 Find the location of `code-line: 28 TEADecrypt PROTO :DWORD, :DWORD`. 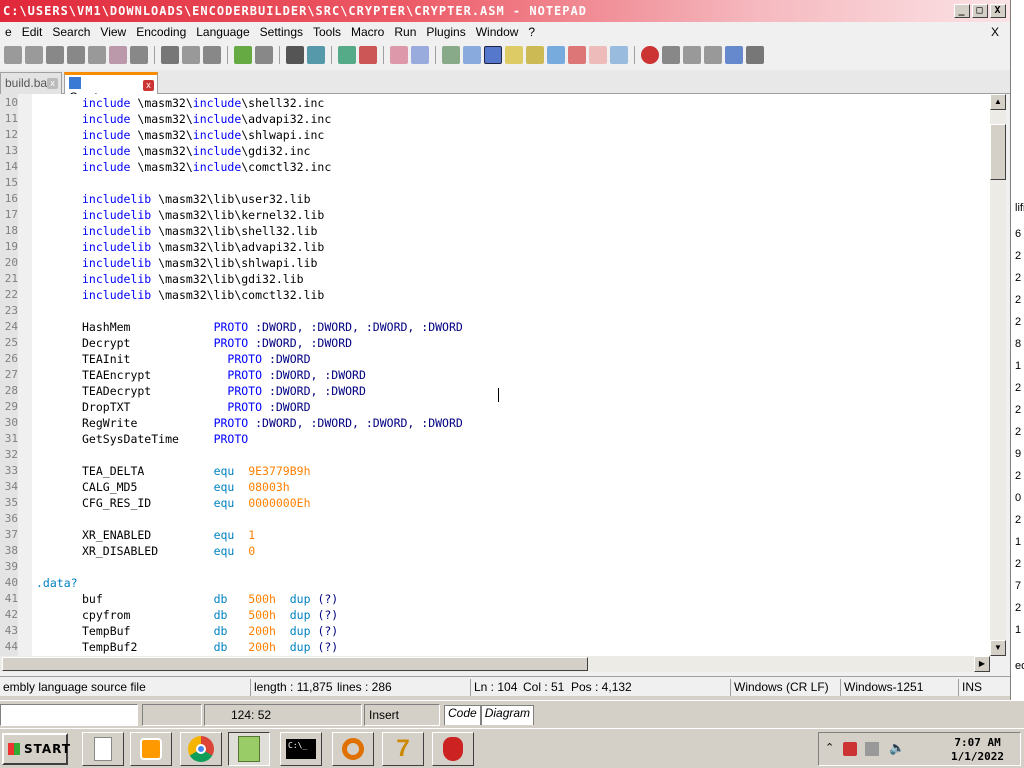

code-line: 28 TEADecrypt PROTO :DWORD, :DWORD is located at coordinates (495, 391).